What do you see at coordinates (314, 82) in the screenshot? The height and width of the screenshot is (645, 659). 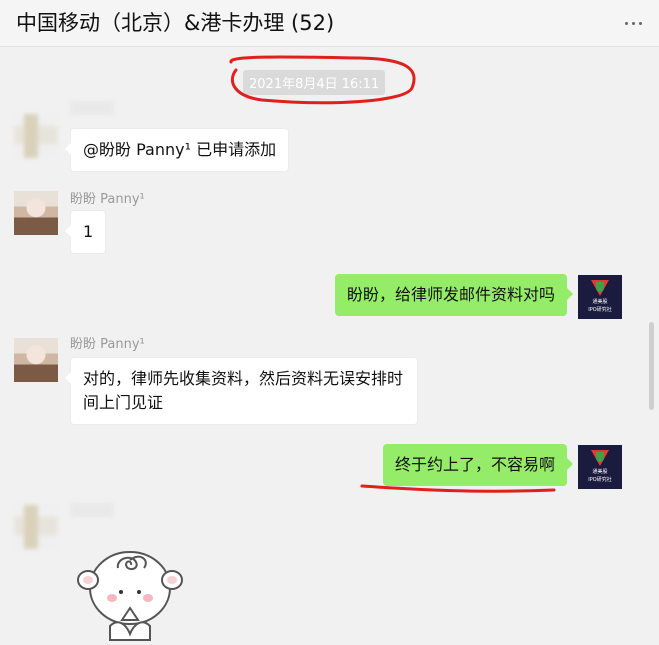 I see `message-timestamp: 2021年8月4日 16:11` at bounding box center [314, 82].